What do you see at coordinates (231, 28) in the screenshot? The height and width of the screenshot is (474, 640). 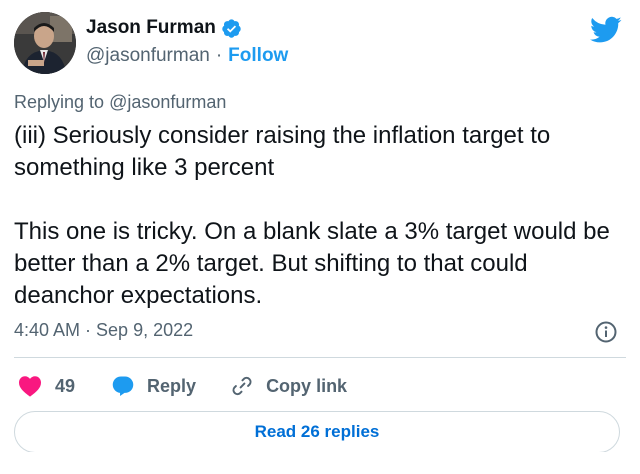 I see `verified-badge-icon` at bounding box center [231, 28].